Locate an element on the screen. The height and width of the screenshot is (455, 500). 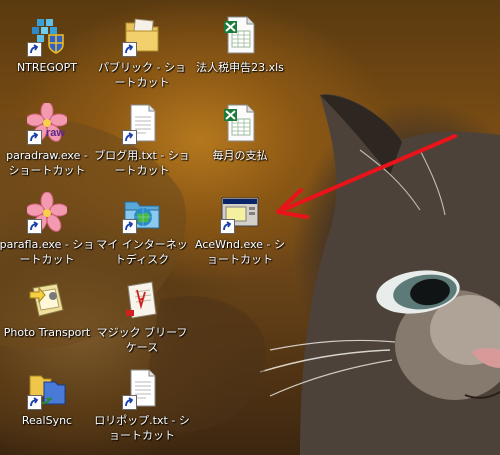
window-app-icon is located at coordinates (240, 213).